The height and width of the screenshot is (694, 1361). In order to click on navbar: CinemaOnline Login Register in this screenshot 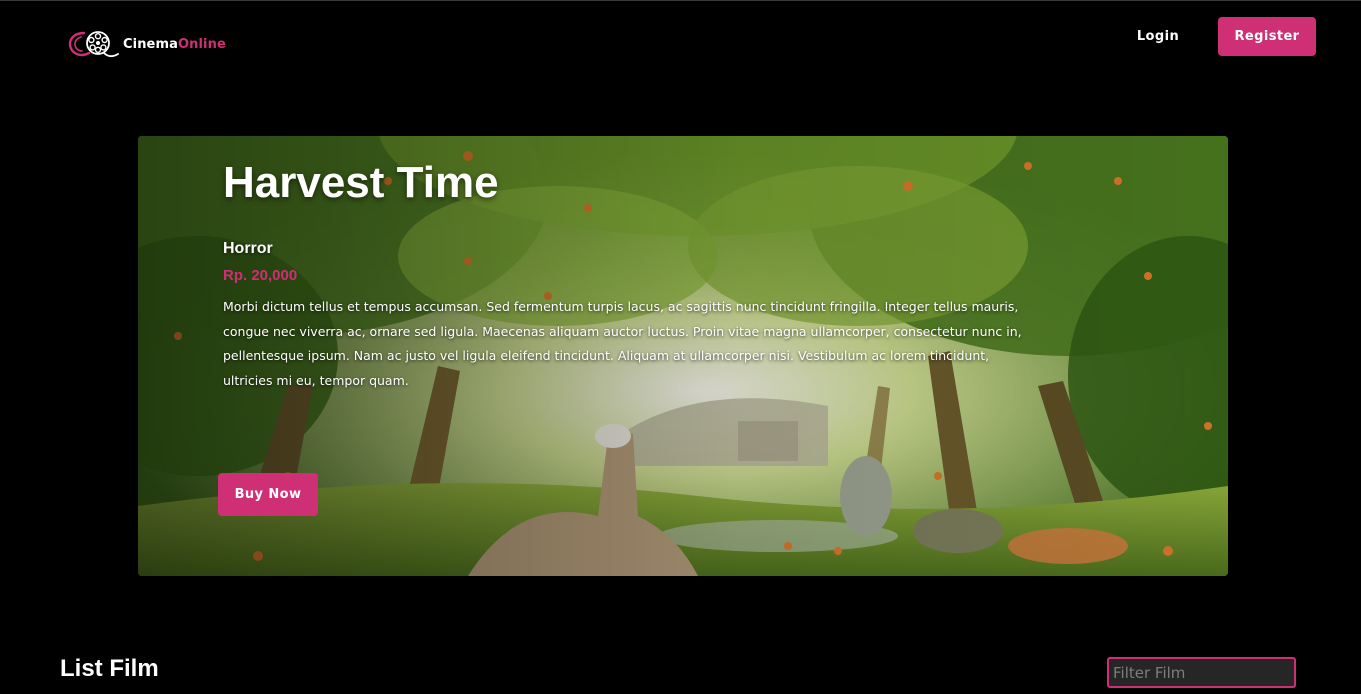, I will do `click(680, 41)`.